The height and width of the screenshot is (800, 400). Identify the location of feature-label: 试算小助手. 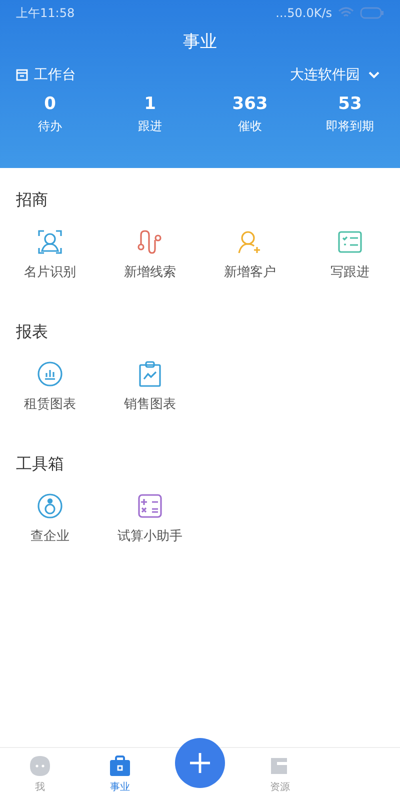
(150, 536).